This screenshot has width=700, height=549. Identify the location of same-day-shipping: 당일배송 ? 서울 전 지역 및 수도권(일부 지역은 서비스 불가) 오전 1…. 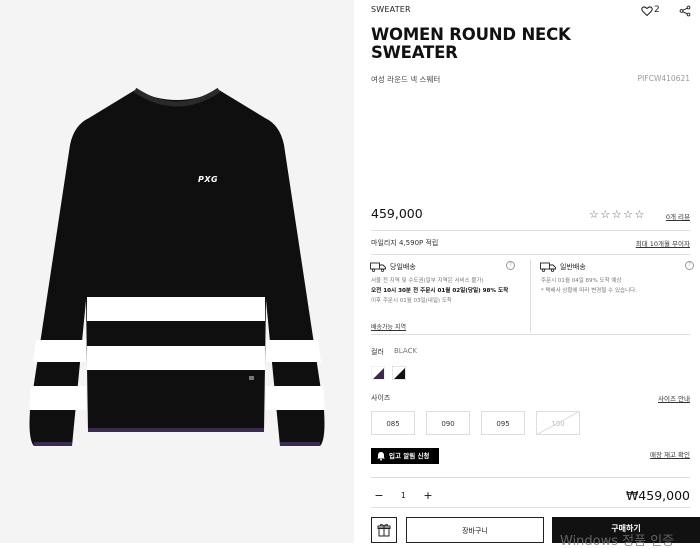
(438, 293).